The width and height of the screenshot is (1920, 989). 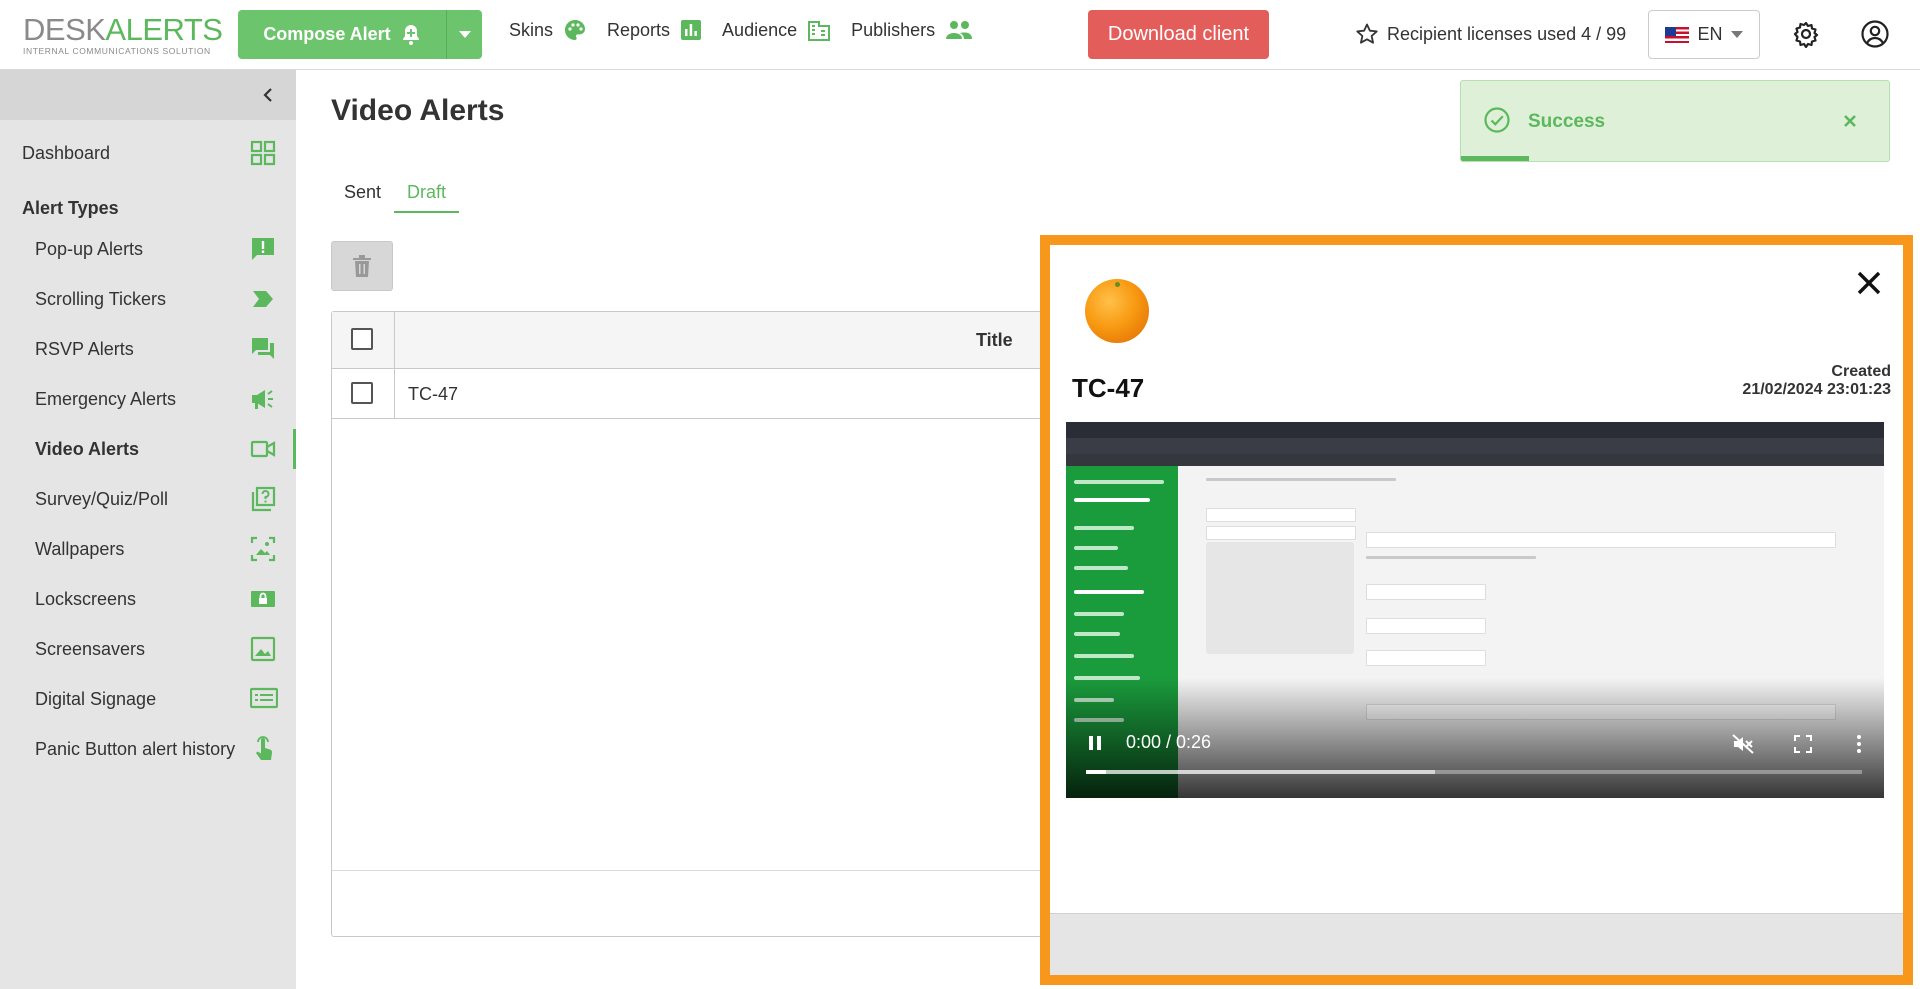 I want to click on more-options-button, so click(x=1859, y=746).